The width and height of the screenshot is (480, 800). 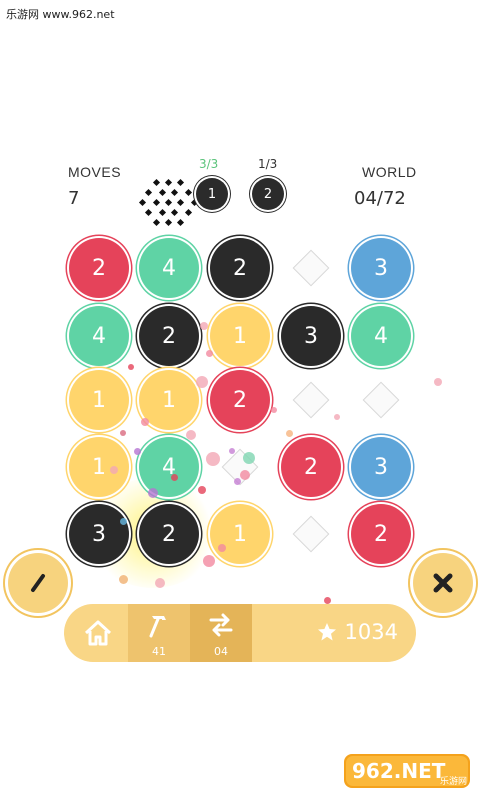 I want to click on bottom-toolbar: 41 04 1034, so click(x=240, y=633).